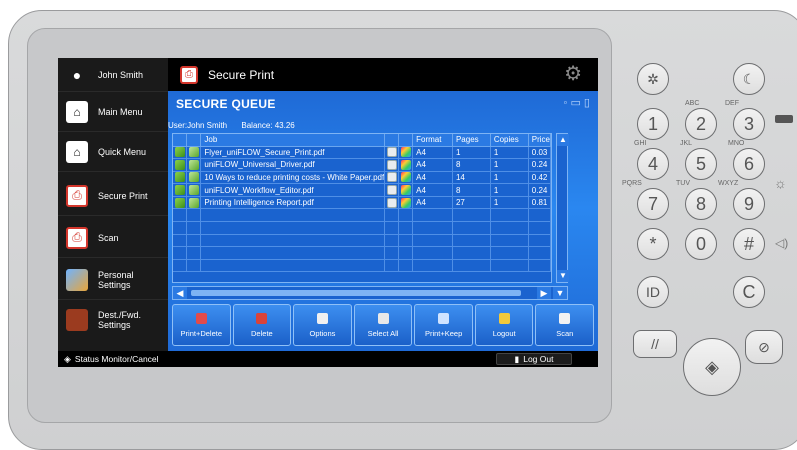 The width and height of the screenshot is (797, 450). I want to click on sidebar-item-quick-menu: ⌂ Quick Menu, so click(113, 152).